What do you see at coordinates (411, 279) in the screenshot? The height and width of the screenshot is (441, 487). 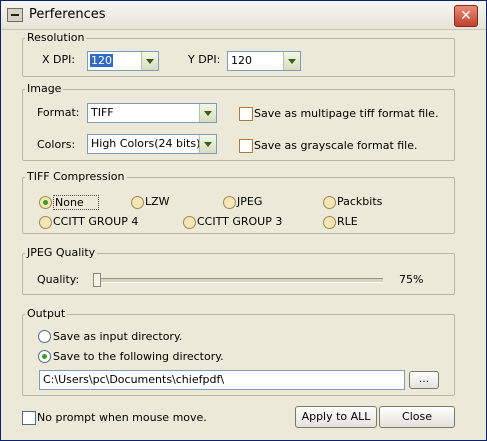 I see `quality-value: 75%` at bounding box center [411, 279].